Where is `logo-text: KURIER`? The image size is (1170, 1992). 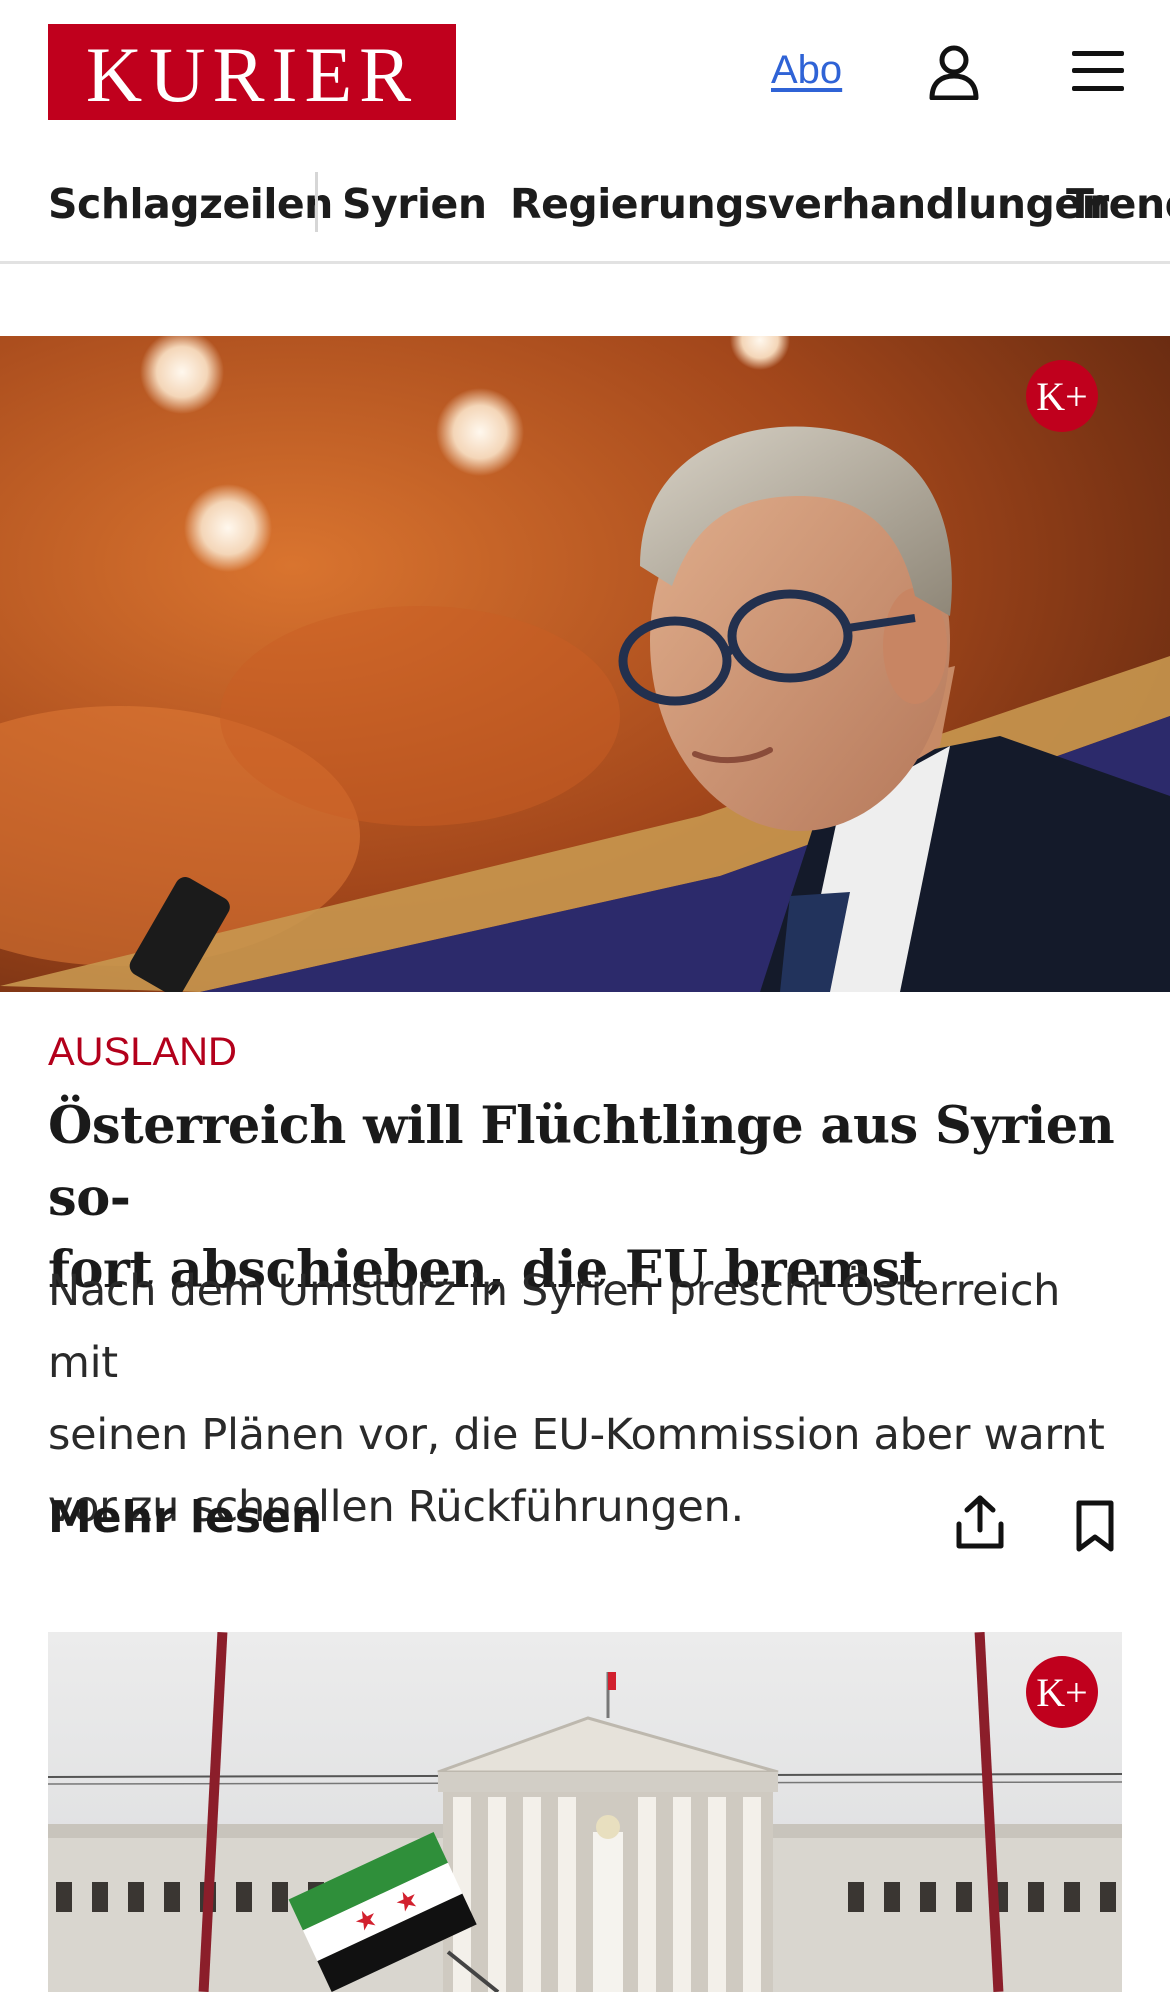 logo-text: KURIER is located at coordinates (252, 74).